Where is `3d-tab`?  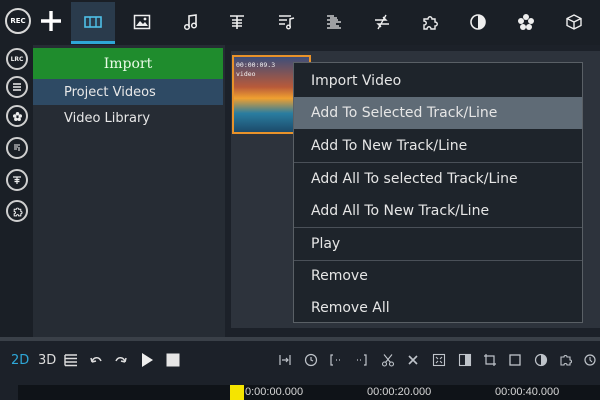 3d-tab is located at coordinates (574, 22).